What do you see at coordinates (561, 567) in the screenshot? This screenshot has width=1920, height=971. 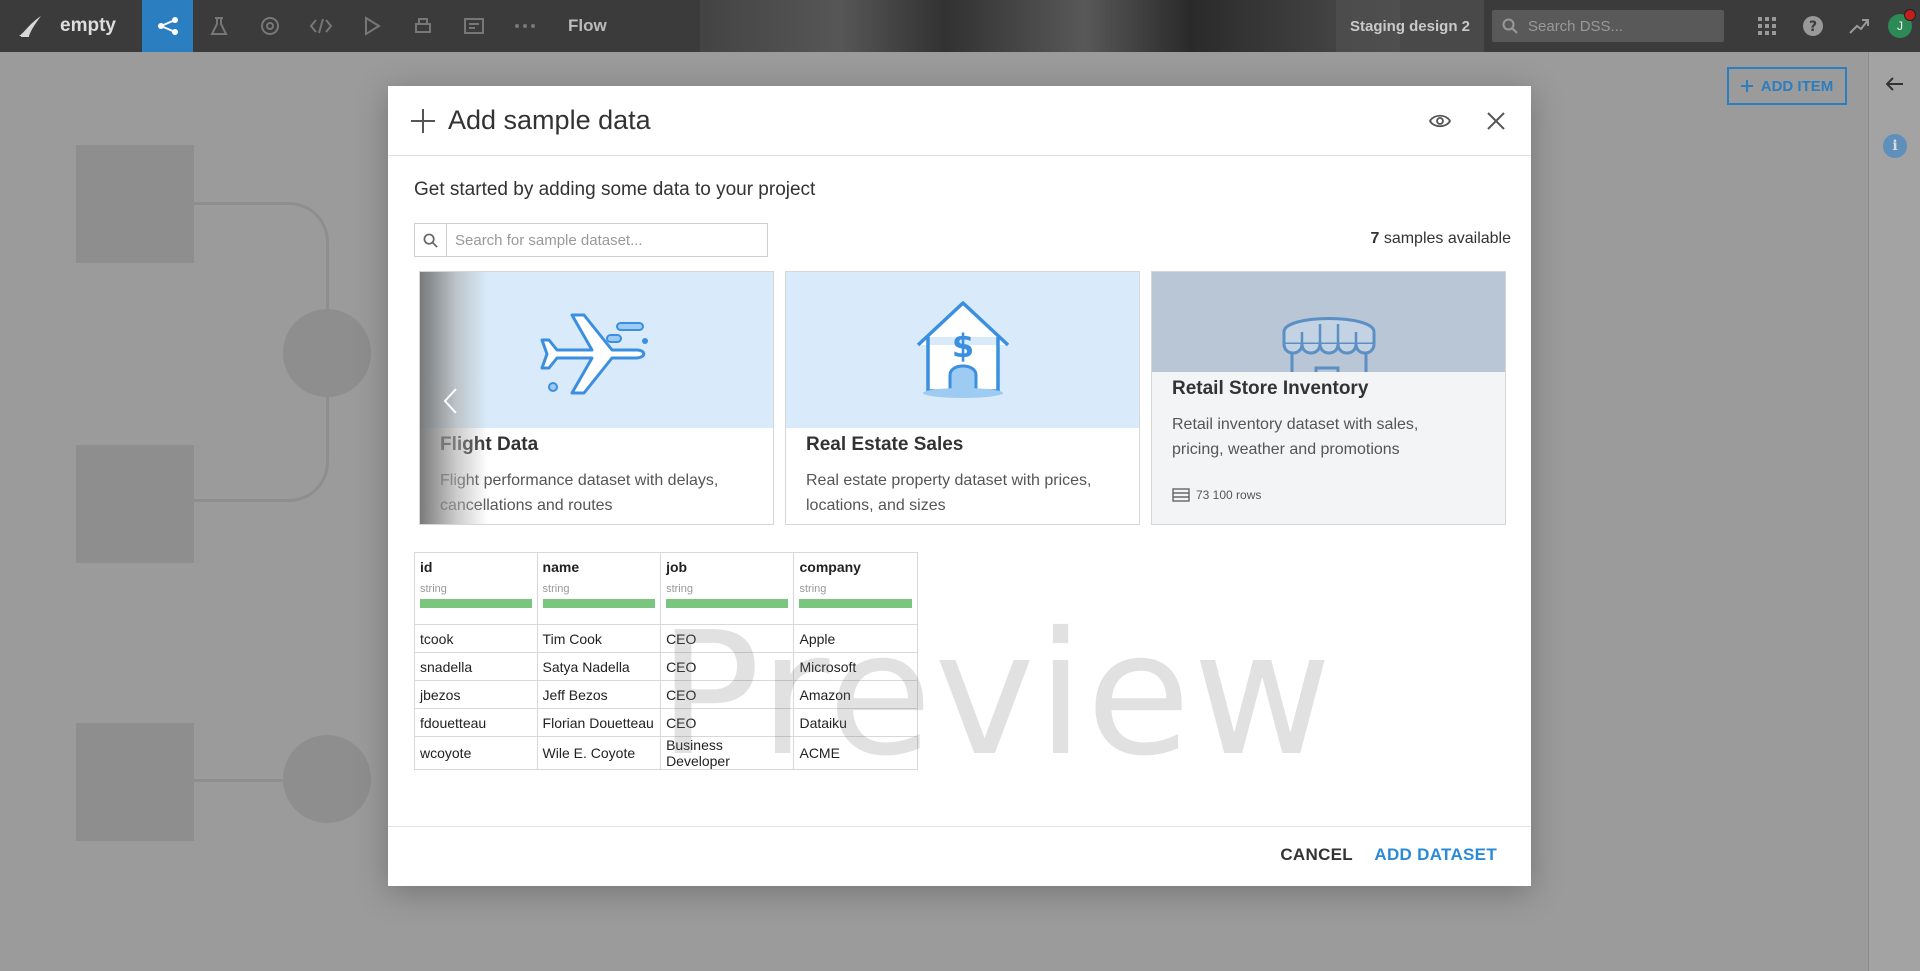 I see `column-name: name` at bounding box center [561, 567].